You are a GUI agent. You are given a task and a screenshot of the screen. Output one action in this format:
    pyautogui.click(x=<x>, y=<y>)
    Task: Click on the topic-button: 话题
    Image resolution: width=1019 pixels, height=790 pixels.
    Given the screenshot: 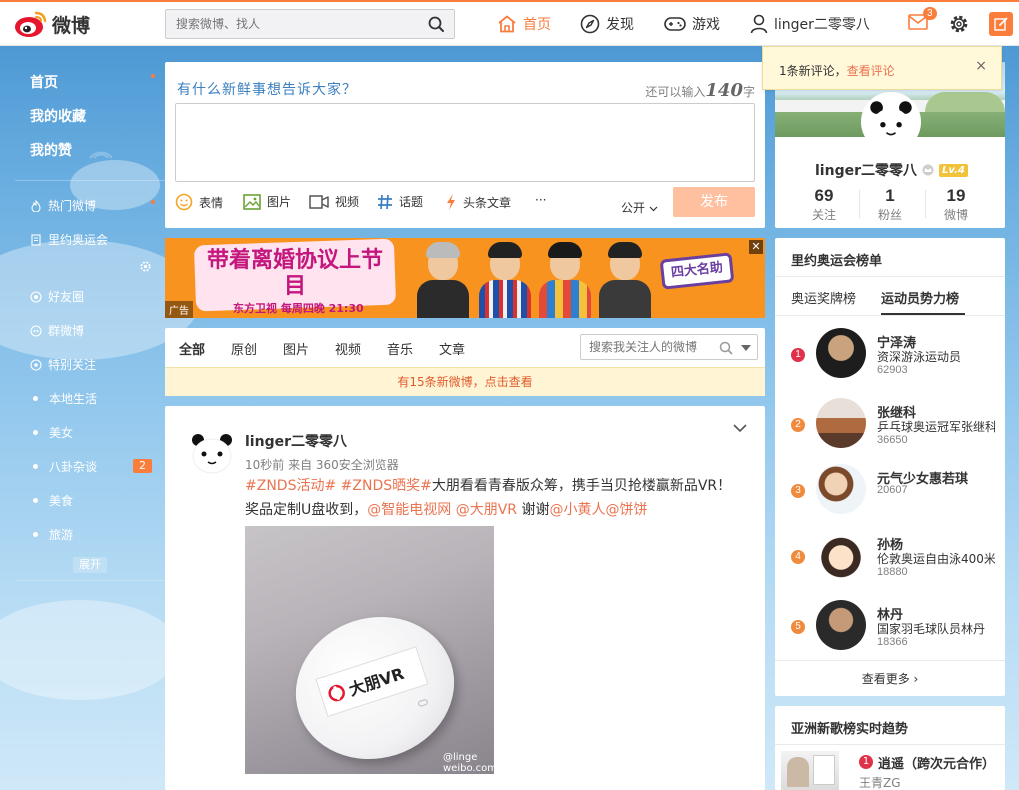 What is the action you would take?
    pyautogui.click(x=400, y=201)
    